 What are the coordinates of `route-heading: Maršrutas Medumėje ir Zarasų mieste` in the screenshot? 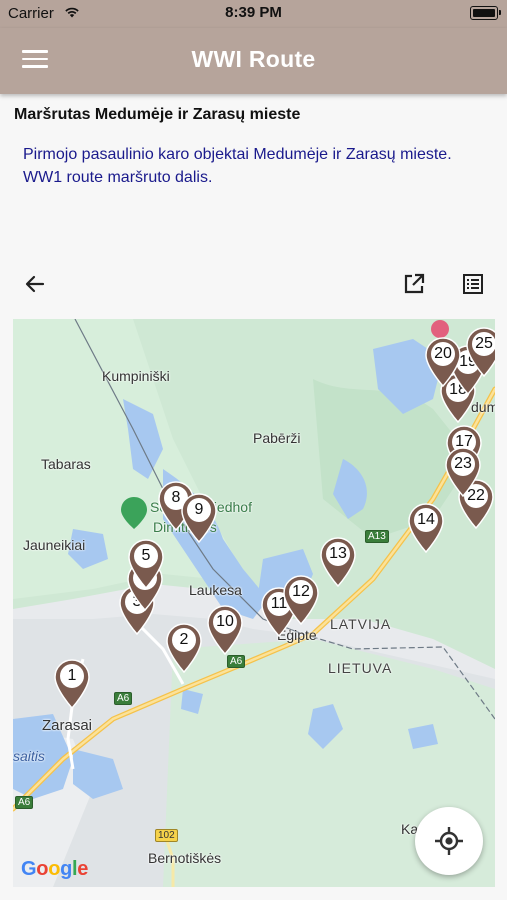 It's located at (157, 114).